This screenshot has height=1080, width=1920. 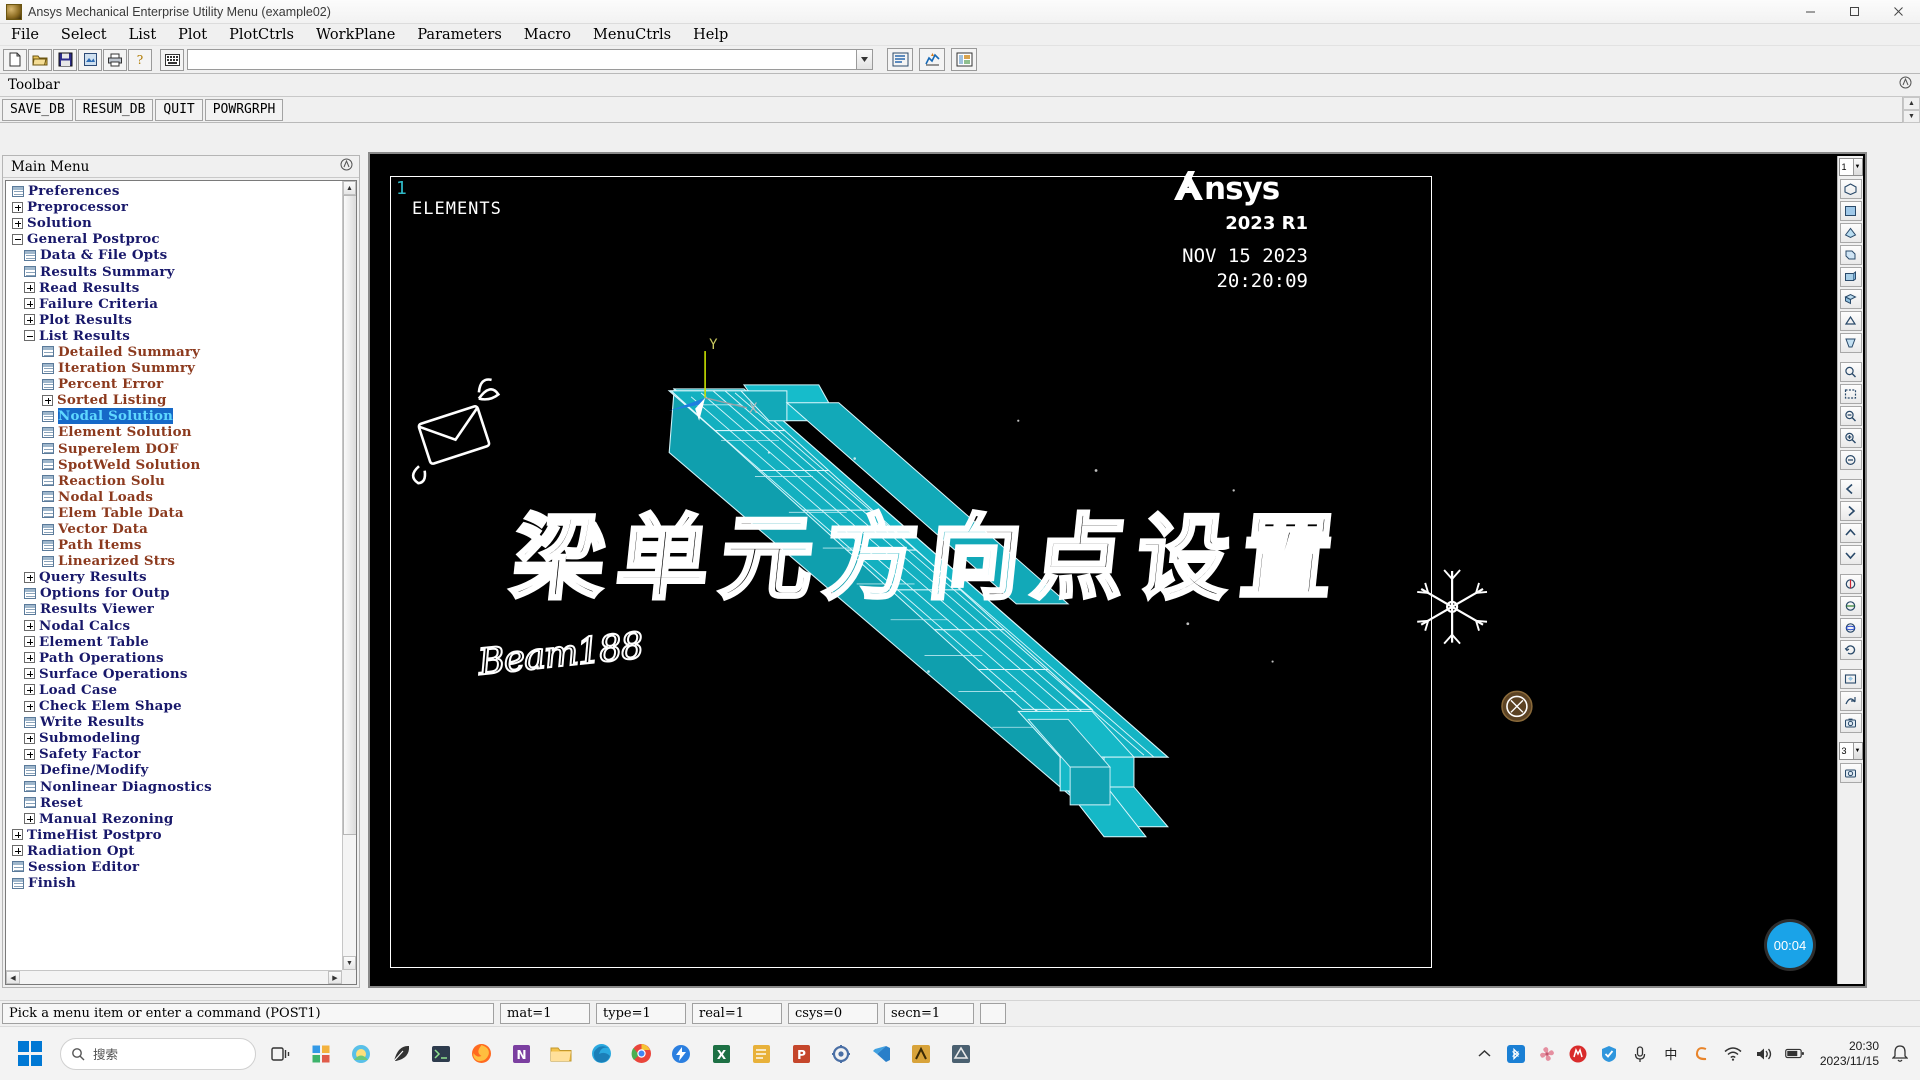 I want to click on zoom-out-icon, so click(x=1850, y=460).